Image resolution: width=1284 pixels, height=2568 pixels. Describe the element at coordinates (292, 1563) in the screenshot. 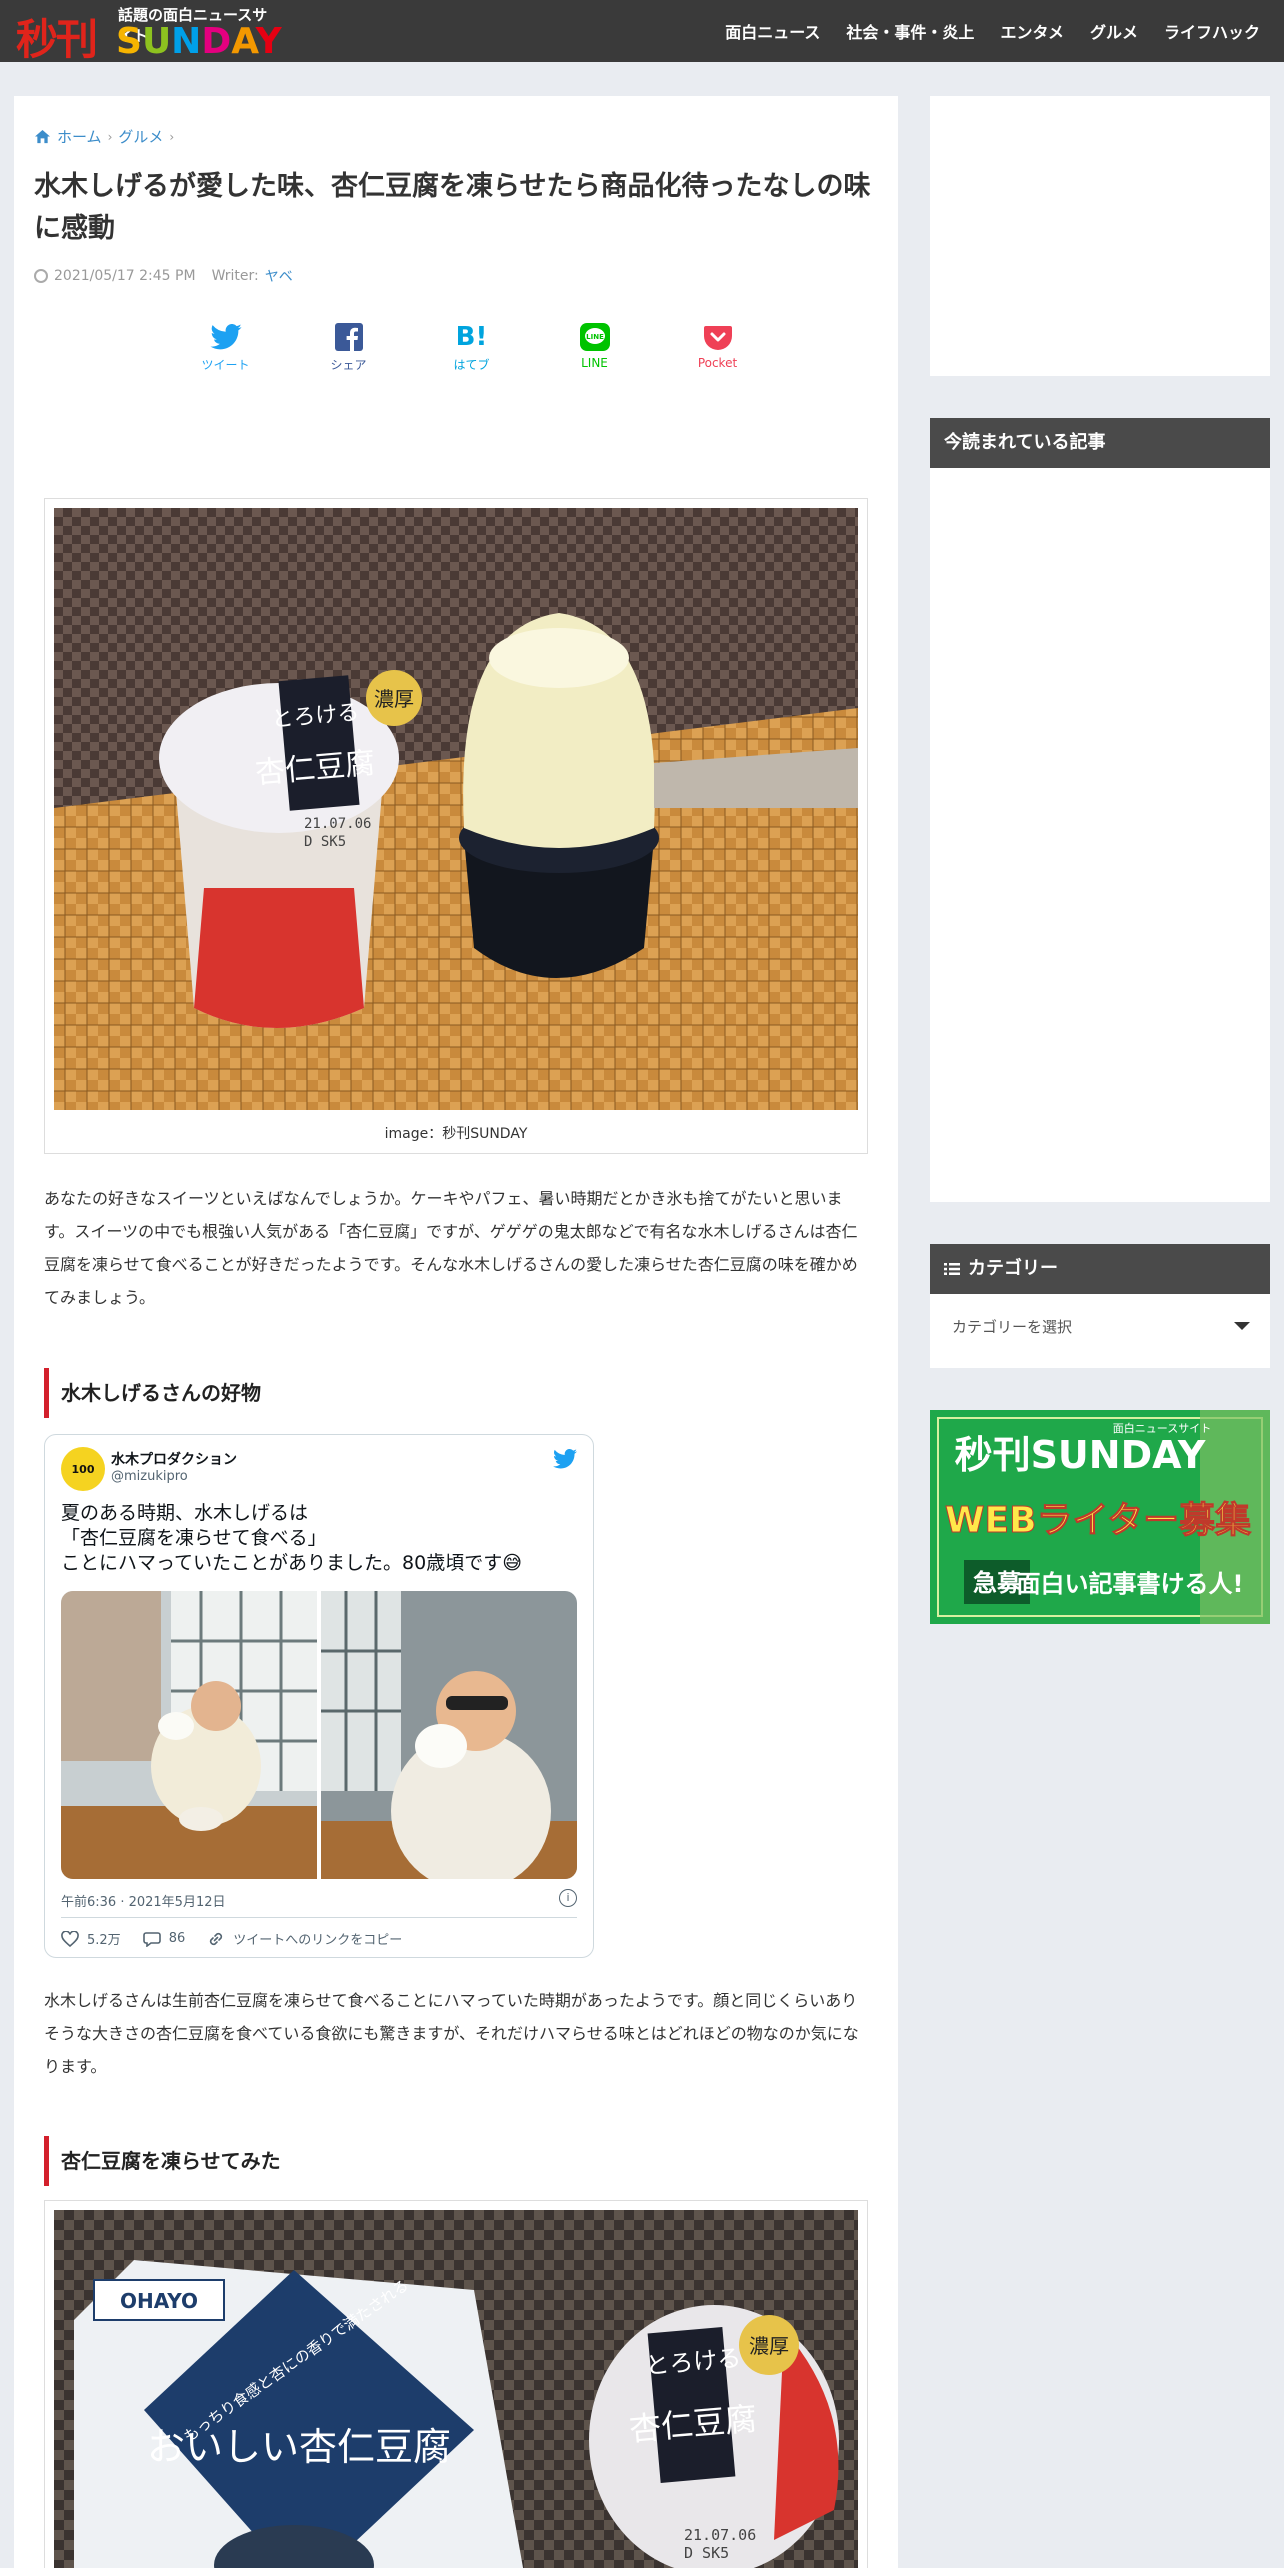

I see `tweet-line: ことにハマっていたことがありました。80歳頃です😅` at that location.